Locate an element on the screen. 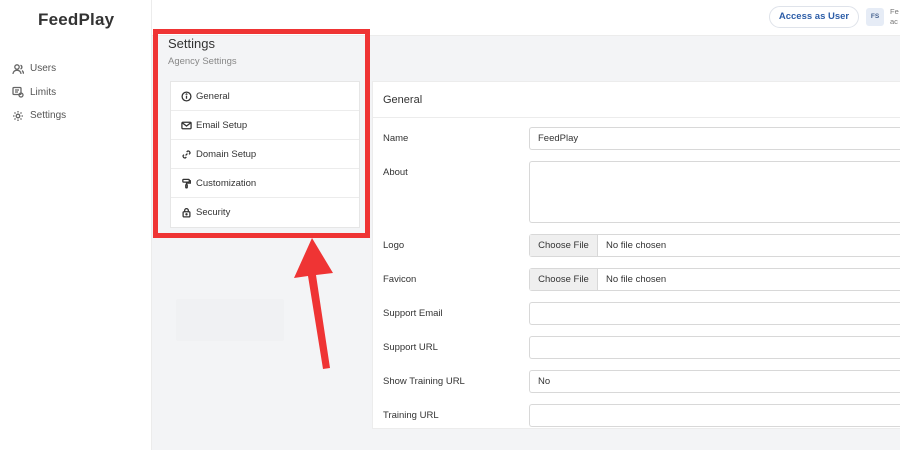 The height and width of the screenshot is (450, 900). about-field is located at coordinates (714, 192).